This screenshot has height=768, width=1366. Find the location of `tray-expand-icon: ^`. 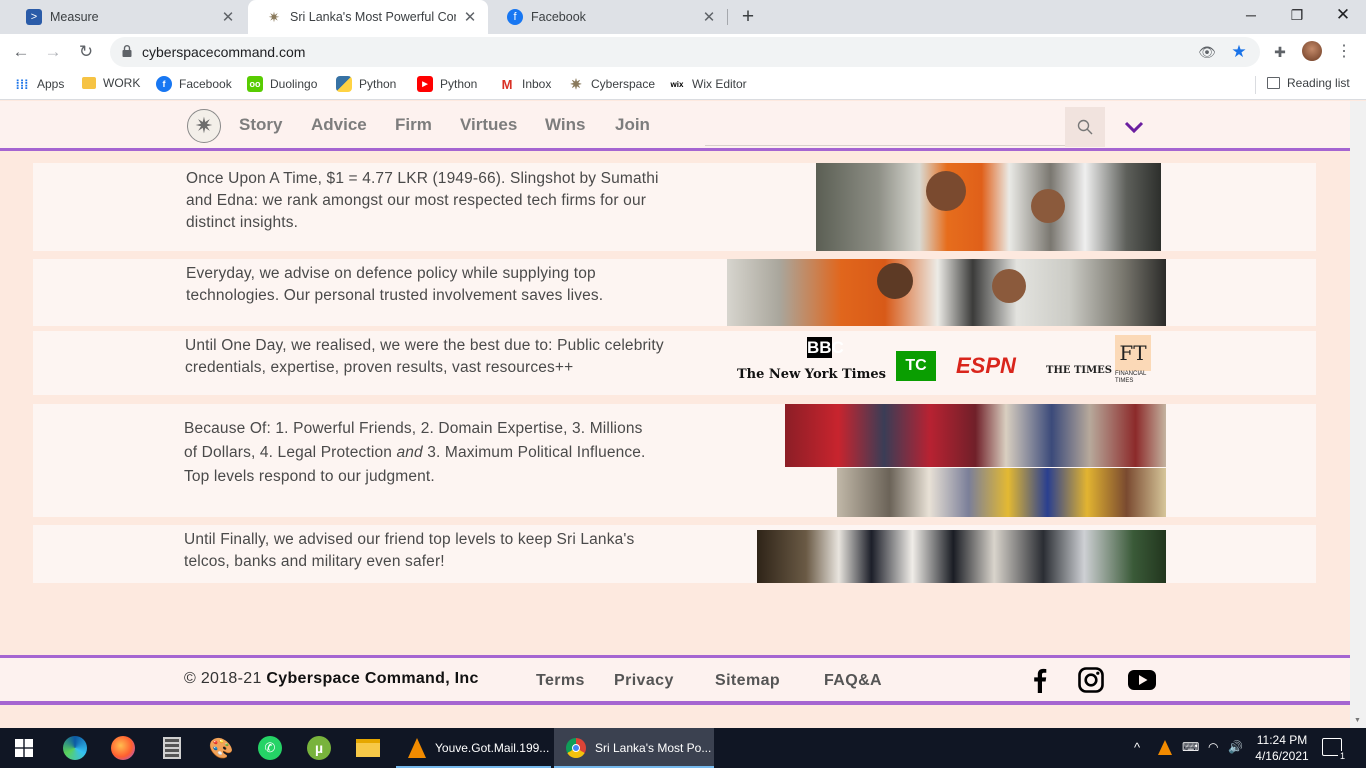

tray-expand-icon: ^ is located at coordinates (1137, 747).